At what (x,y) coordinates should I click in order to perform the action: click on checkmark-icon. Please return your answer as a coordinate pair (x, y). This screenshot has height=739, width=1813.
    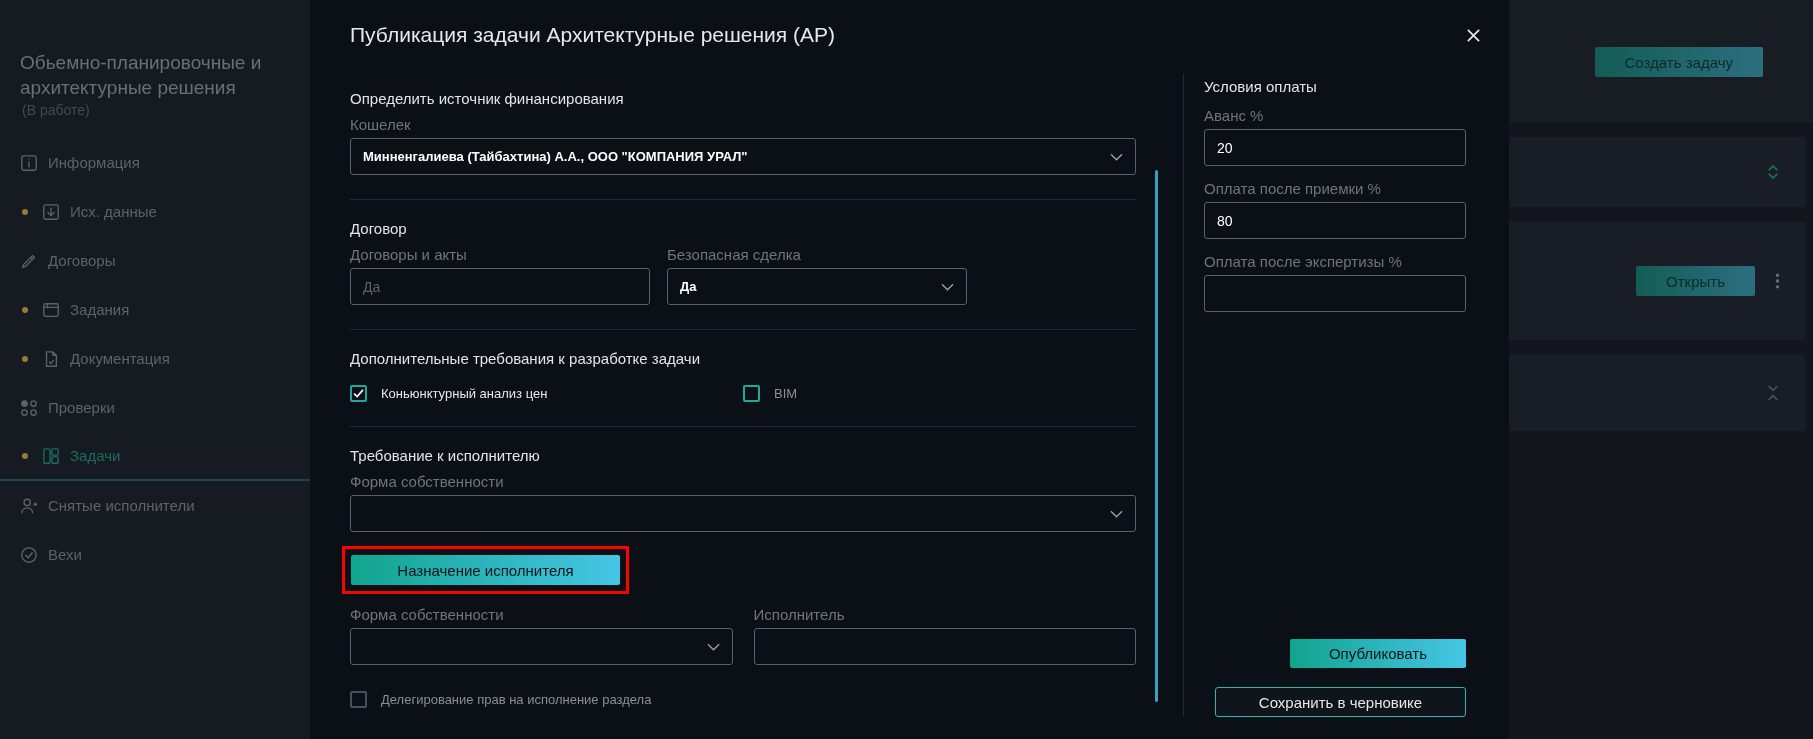
    Looking at the image, I should click on (358, 393).